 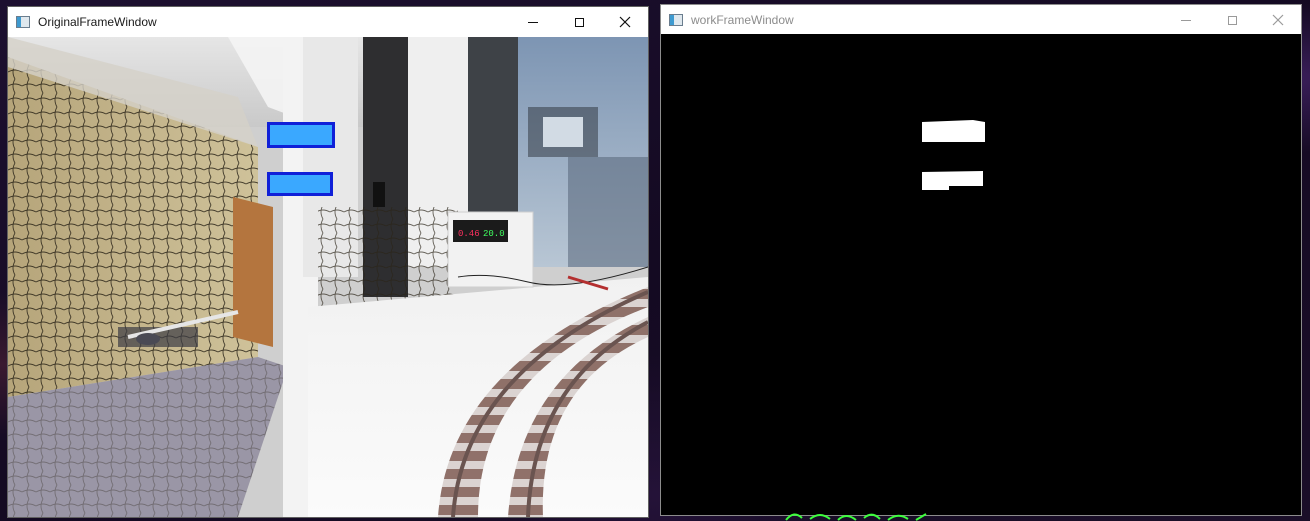 What do you see at coordinates (952, 180) in the screenshot?
I see `mask-blob-lower` at bounding box center [952, 180].